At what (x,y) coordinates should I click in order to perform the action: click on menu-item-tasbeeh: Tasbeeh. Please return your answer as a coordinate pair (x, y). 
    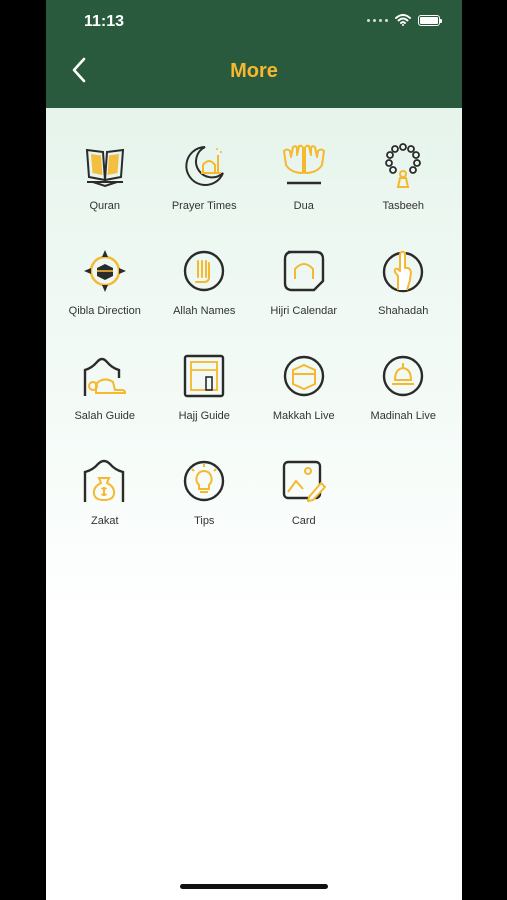
    Looking at the image, I should click on (404, 180).